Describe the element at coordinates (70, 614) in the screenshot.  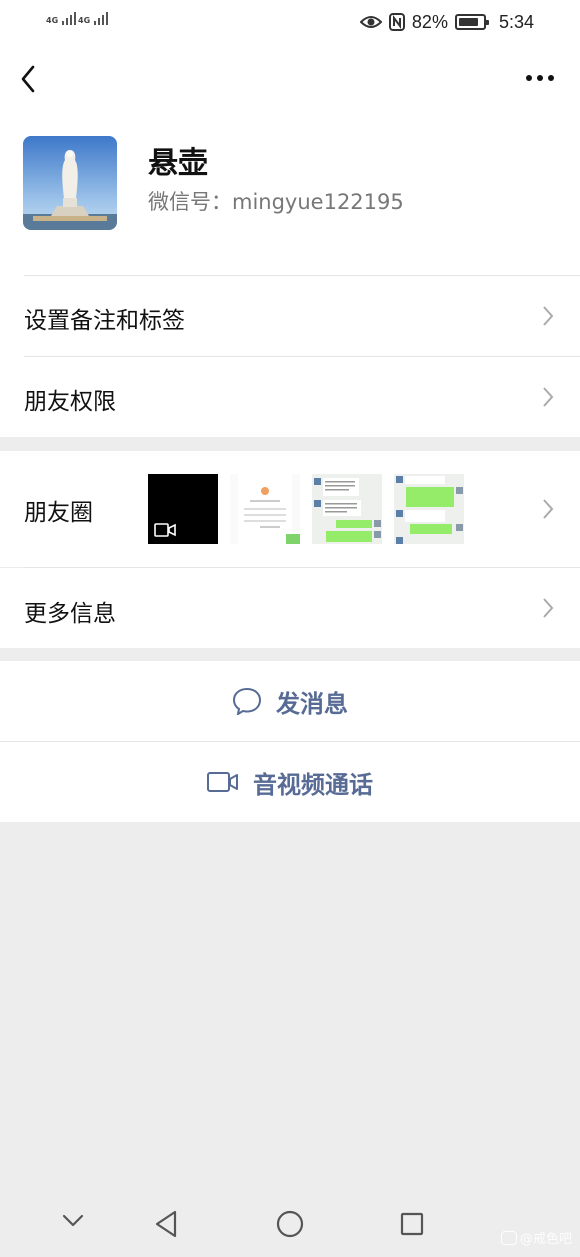
I see `more-info-label: 更多信息` at that location.